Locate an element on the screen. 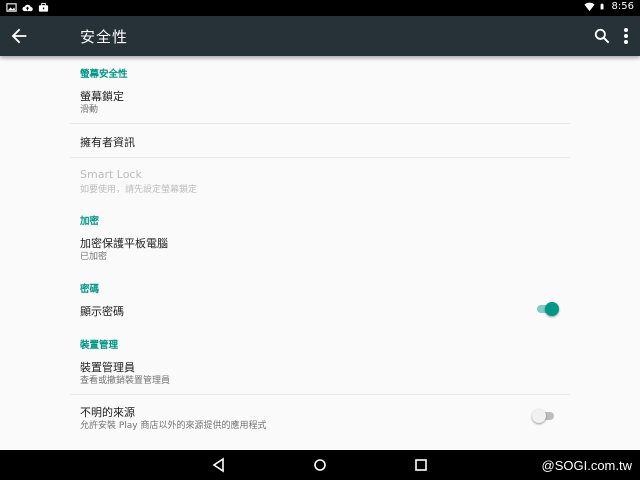  show-password-switch is located at coordinates (547, 309).